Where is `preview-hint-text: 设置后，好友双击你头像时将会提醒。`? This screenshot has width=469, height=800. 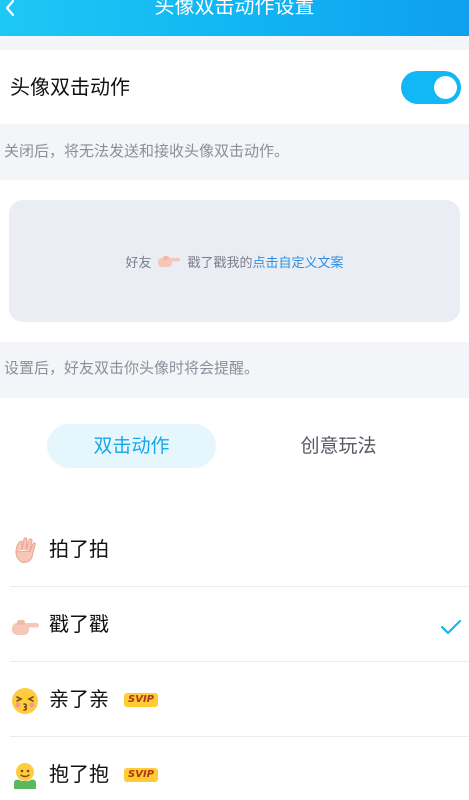
preview-hint-text: 设置后，好友双击你头像时将会提醒。 is located at coordinates (132, 368).